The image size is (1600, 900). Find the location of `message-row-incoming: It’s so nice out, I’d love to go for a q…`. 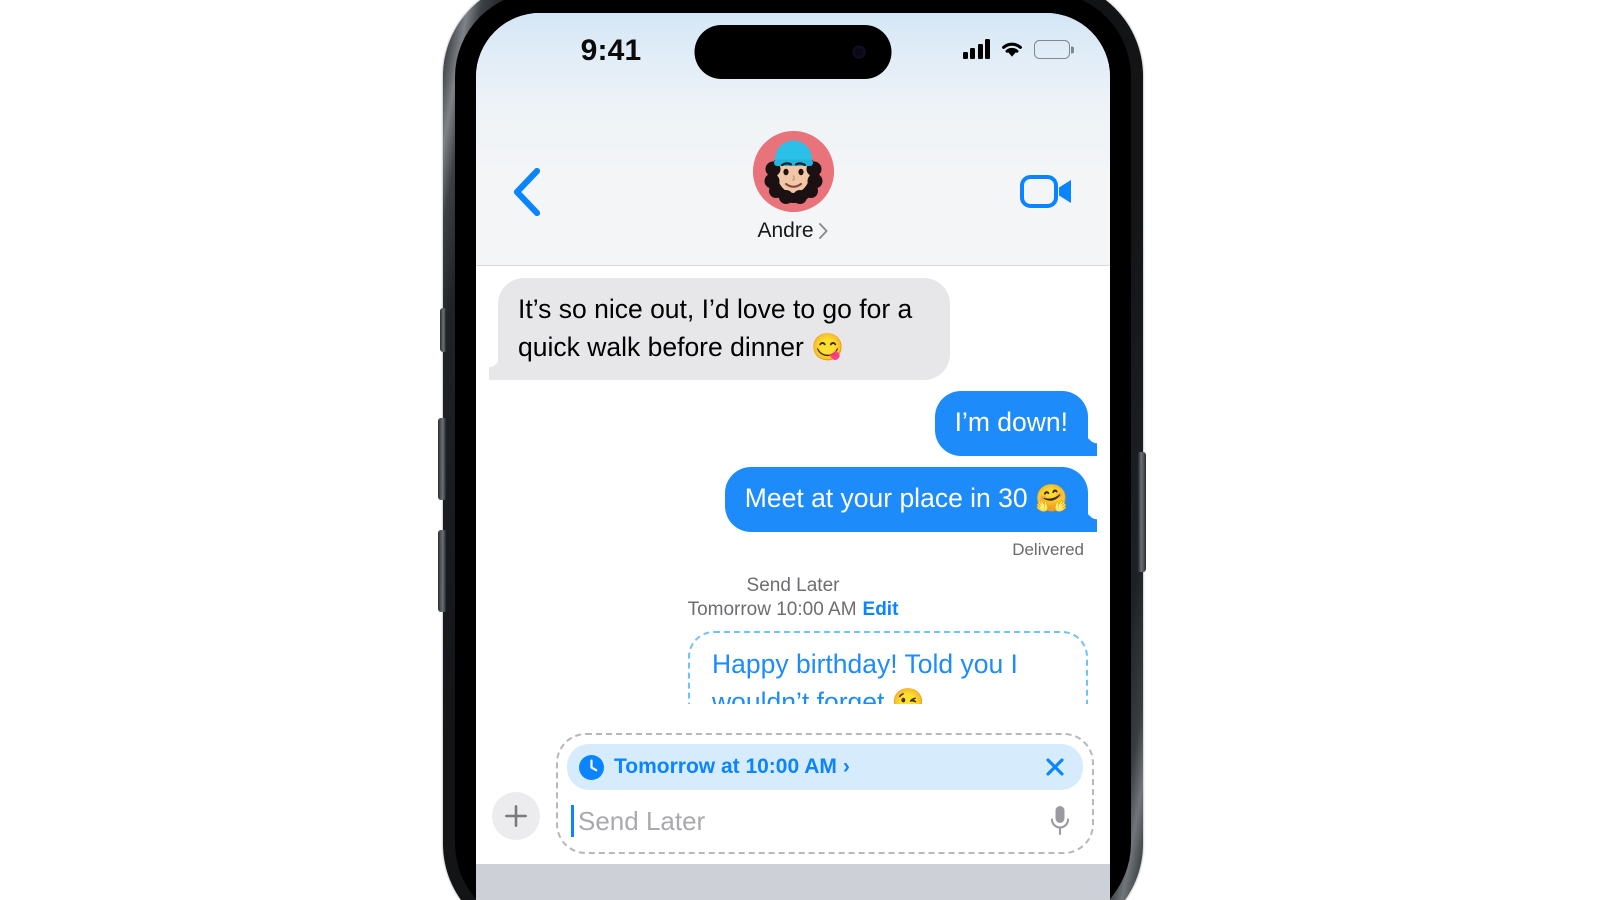

message-row-incoming: It’s so nice out, I’d love to go for a q… is located at coordinates (793, 329).